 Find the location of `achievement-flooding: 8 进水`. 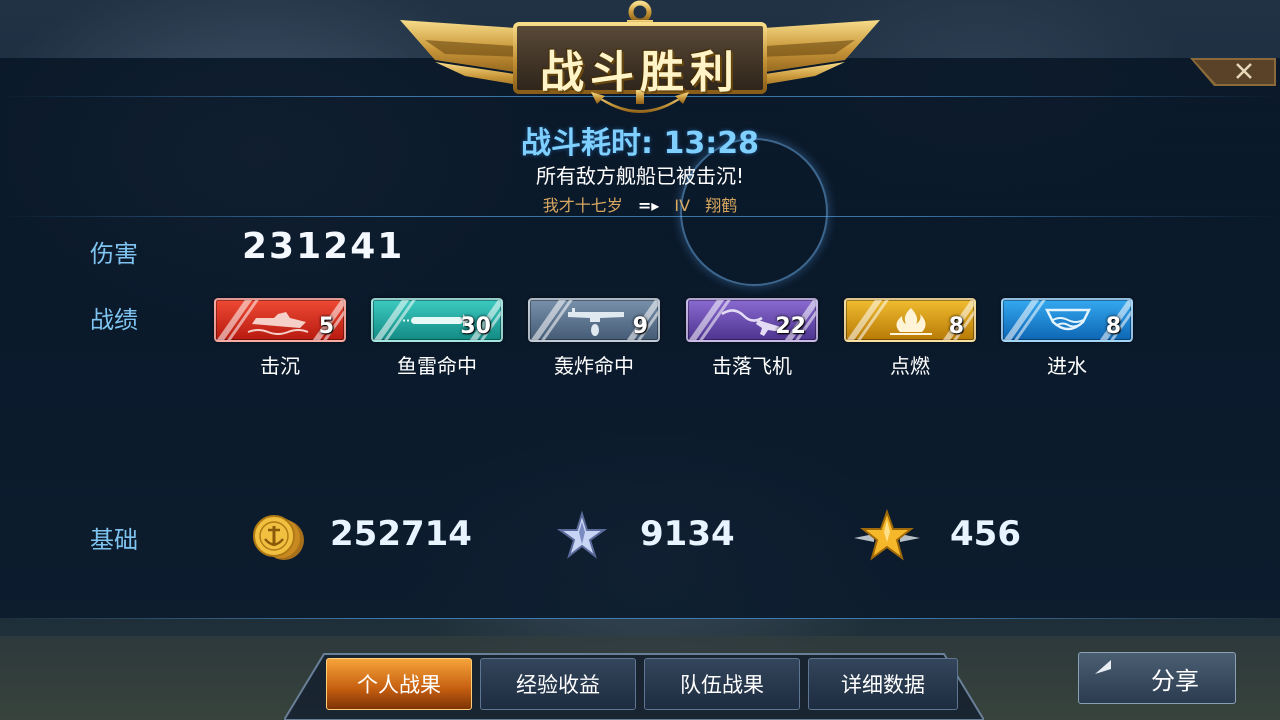

achievement-flooding: 8 进水 is located at coordinates (1067, 338).